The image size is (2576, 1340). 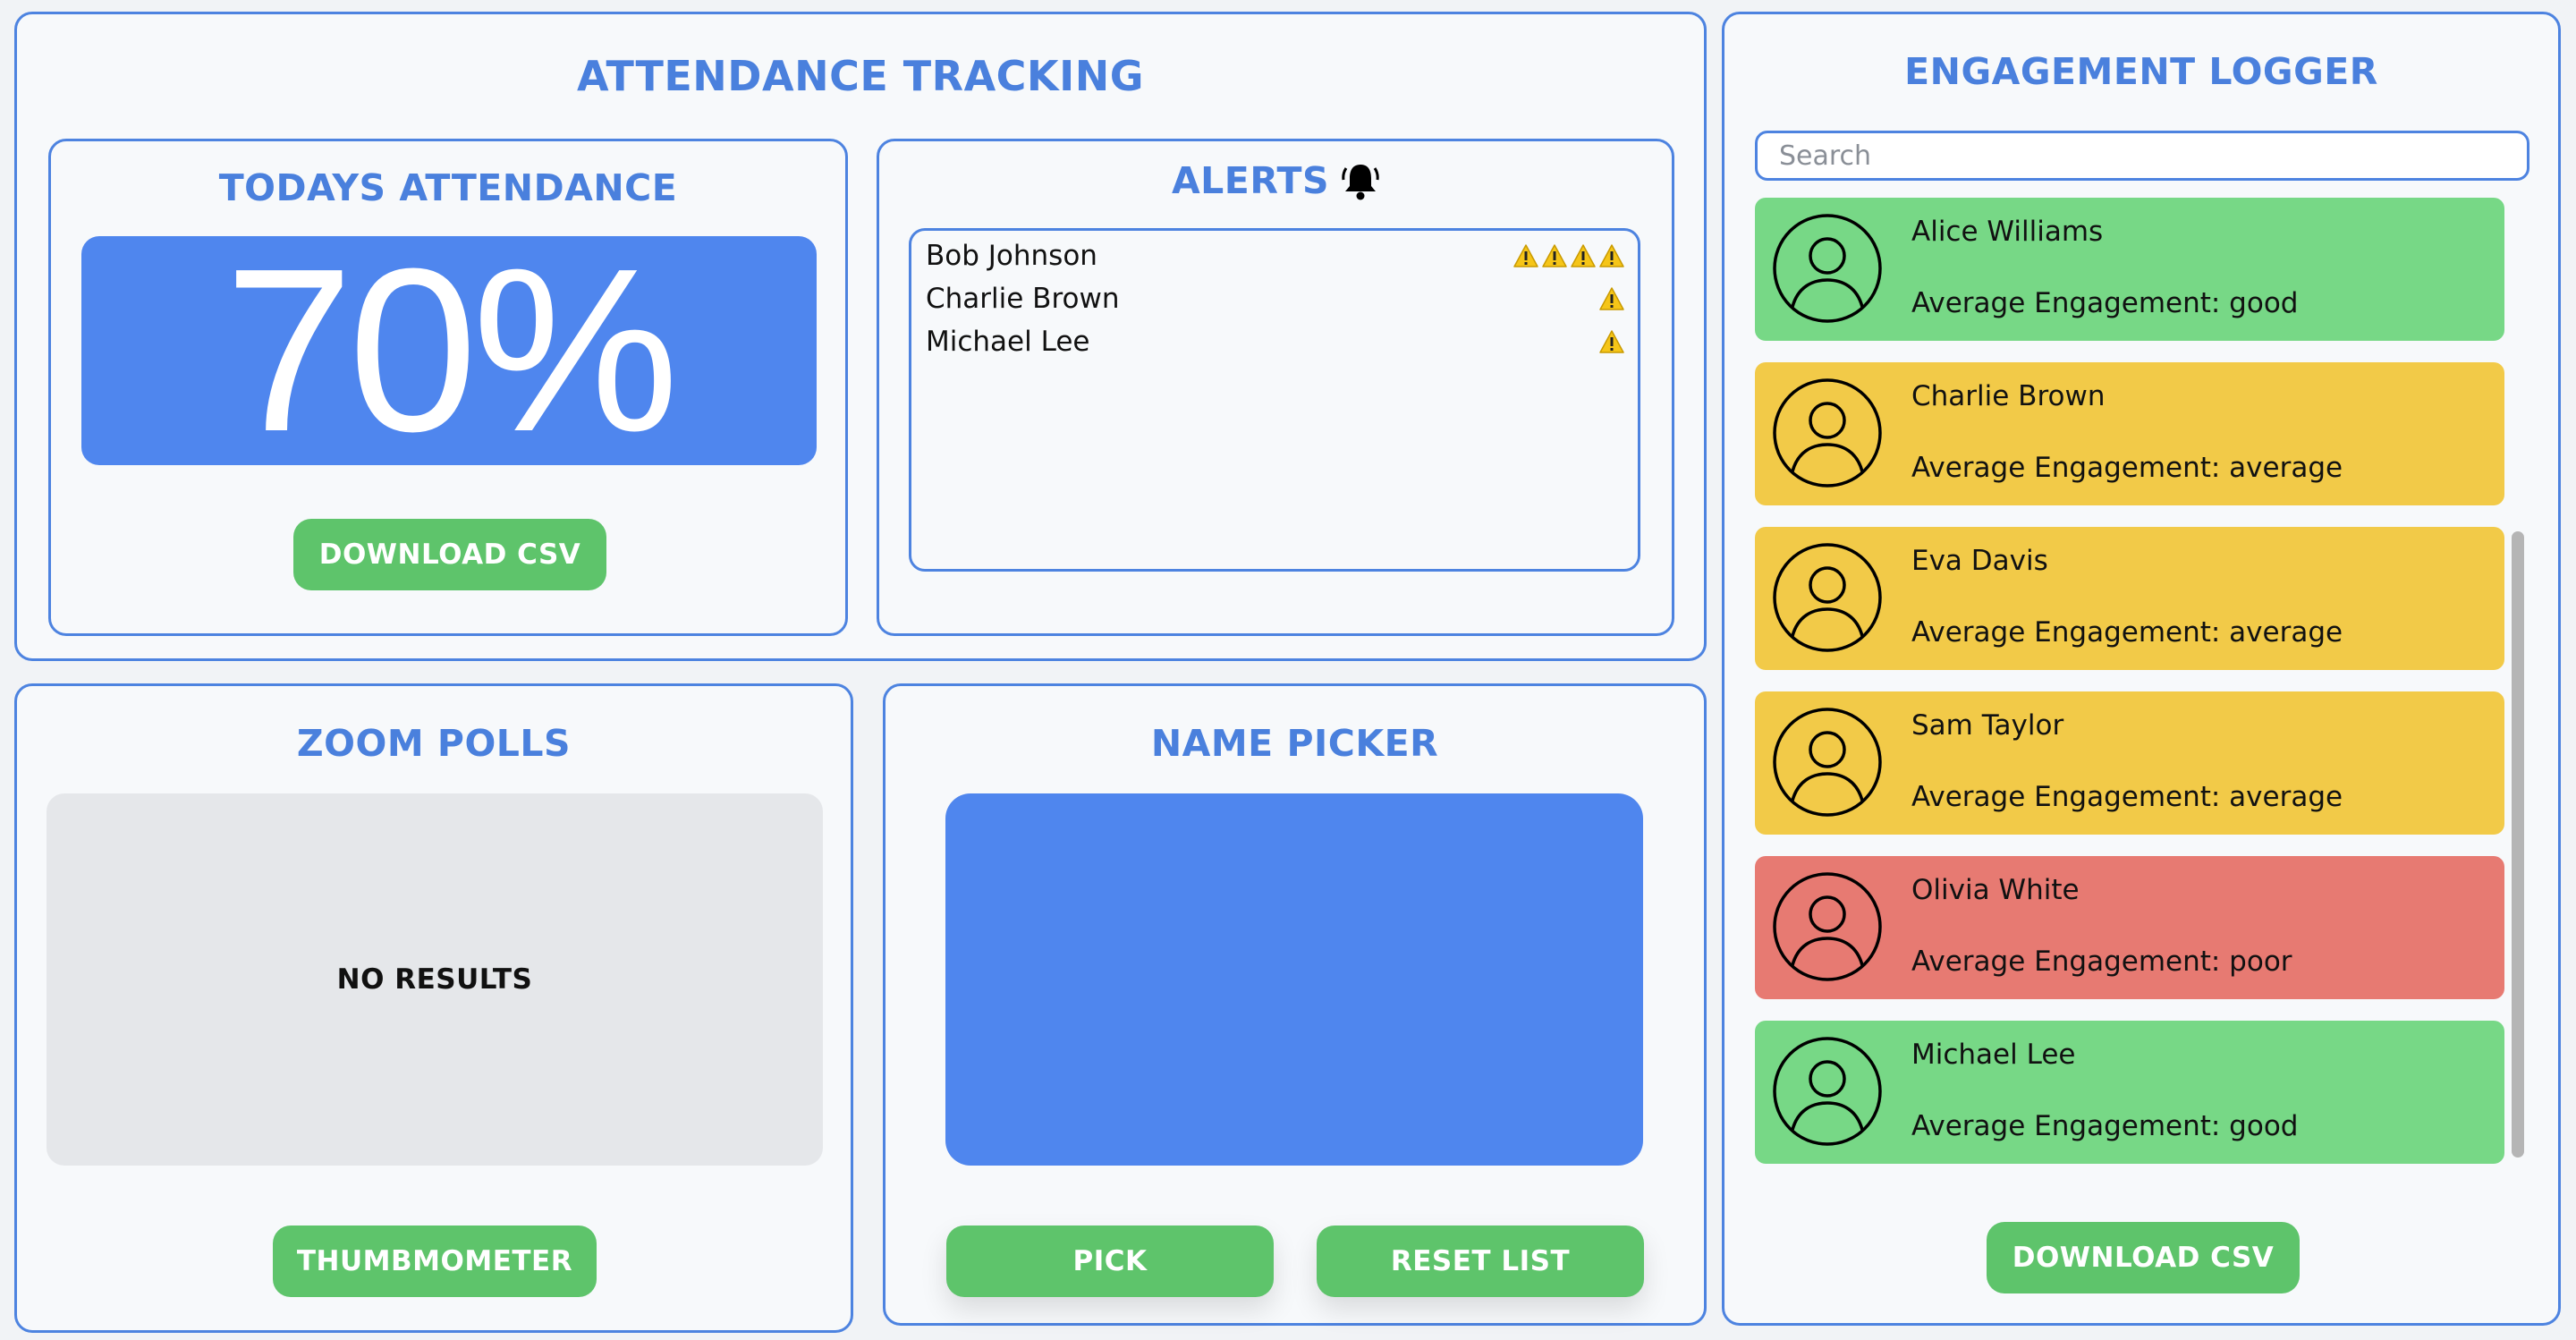 What do you see at coordinates (1979, 561) in the screenshot?
I see `student-name: Eva Davis` at bounding box center [1979, 561].